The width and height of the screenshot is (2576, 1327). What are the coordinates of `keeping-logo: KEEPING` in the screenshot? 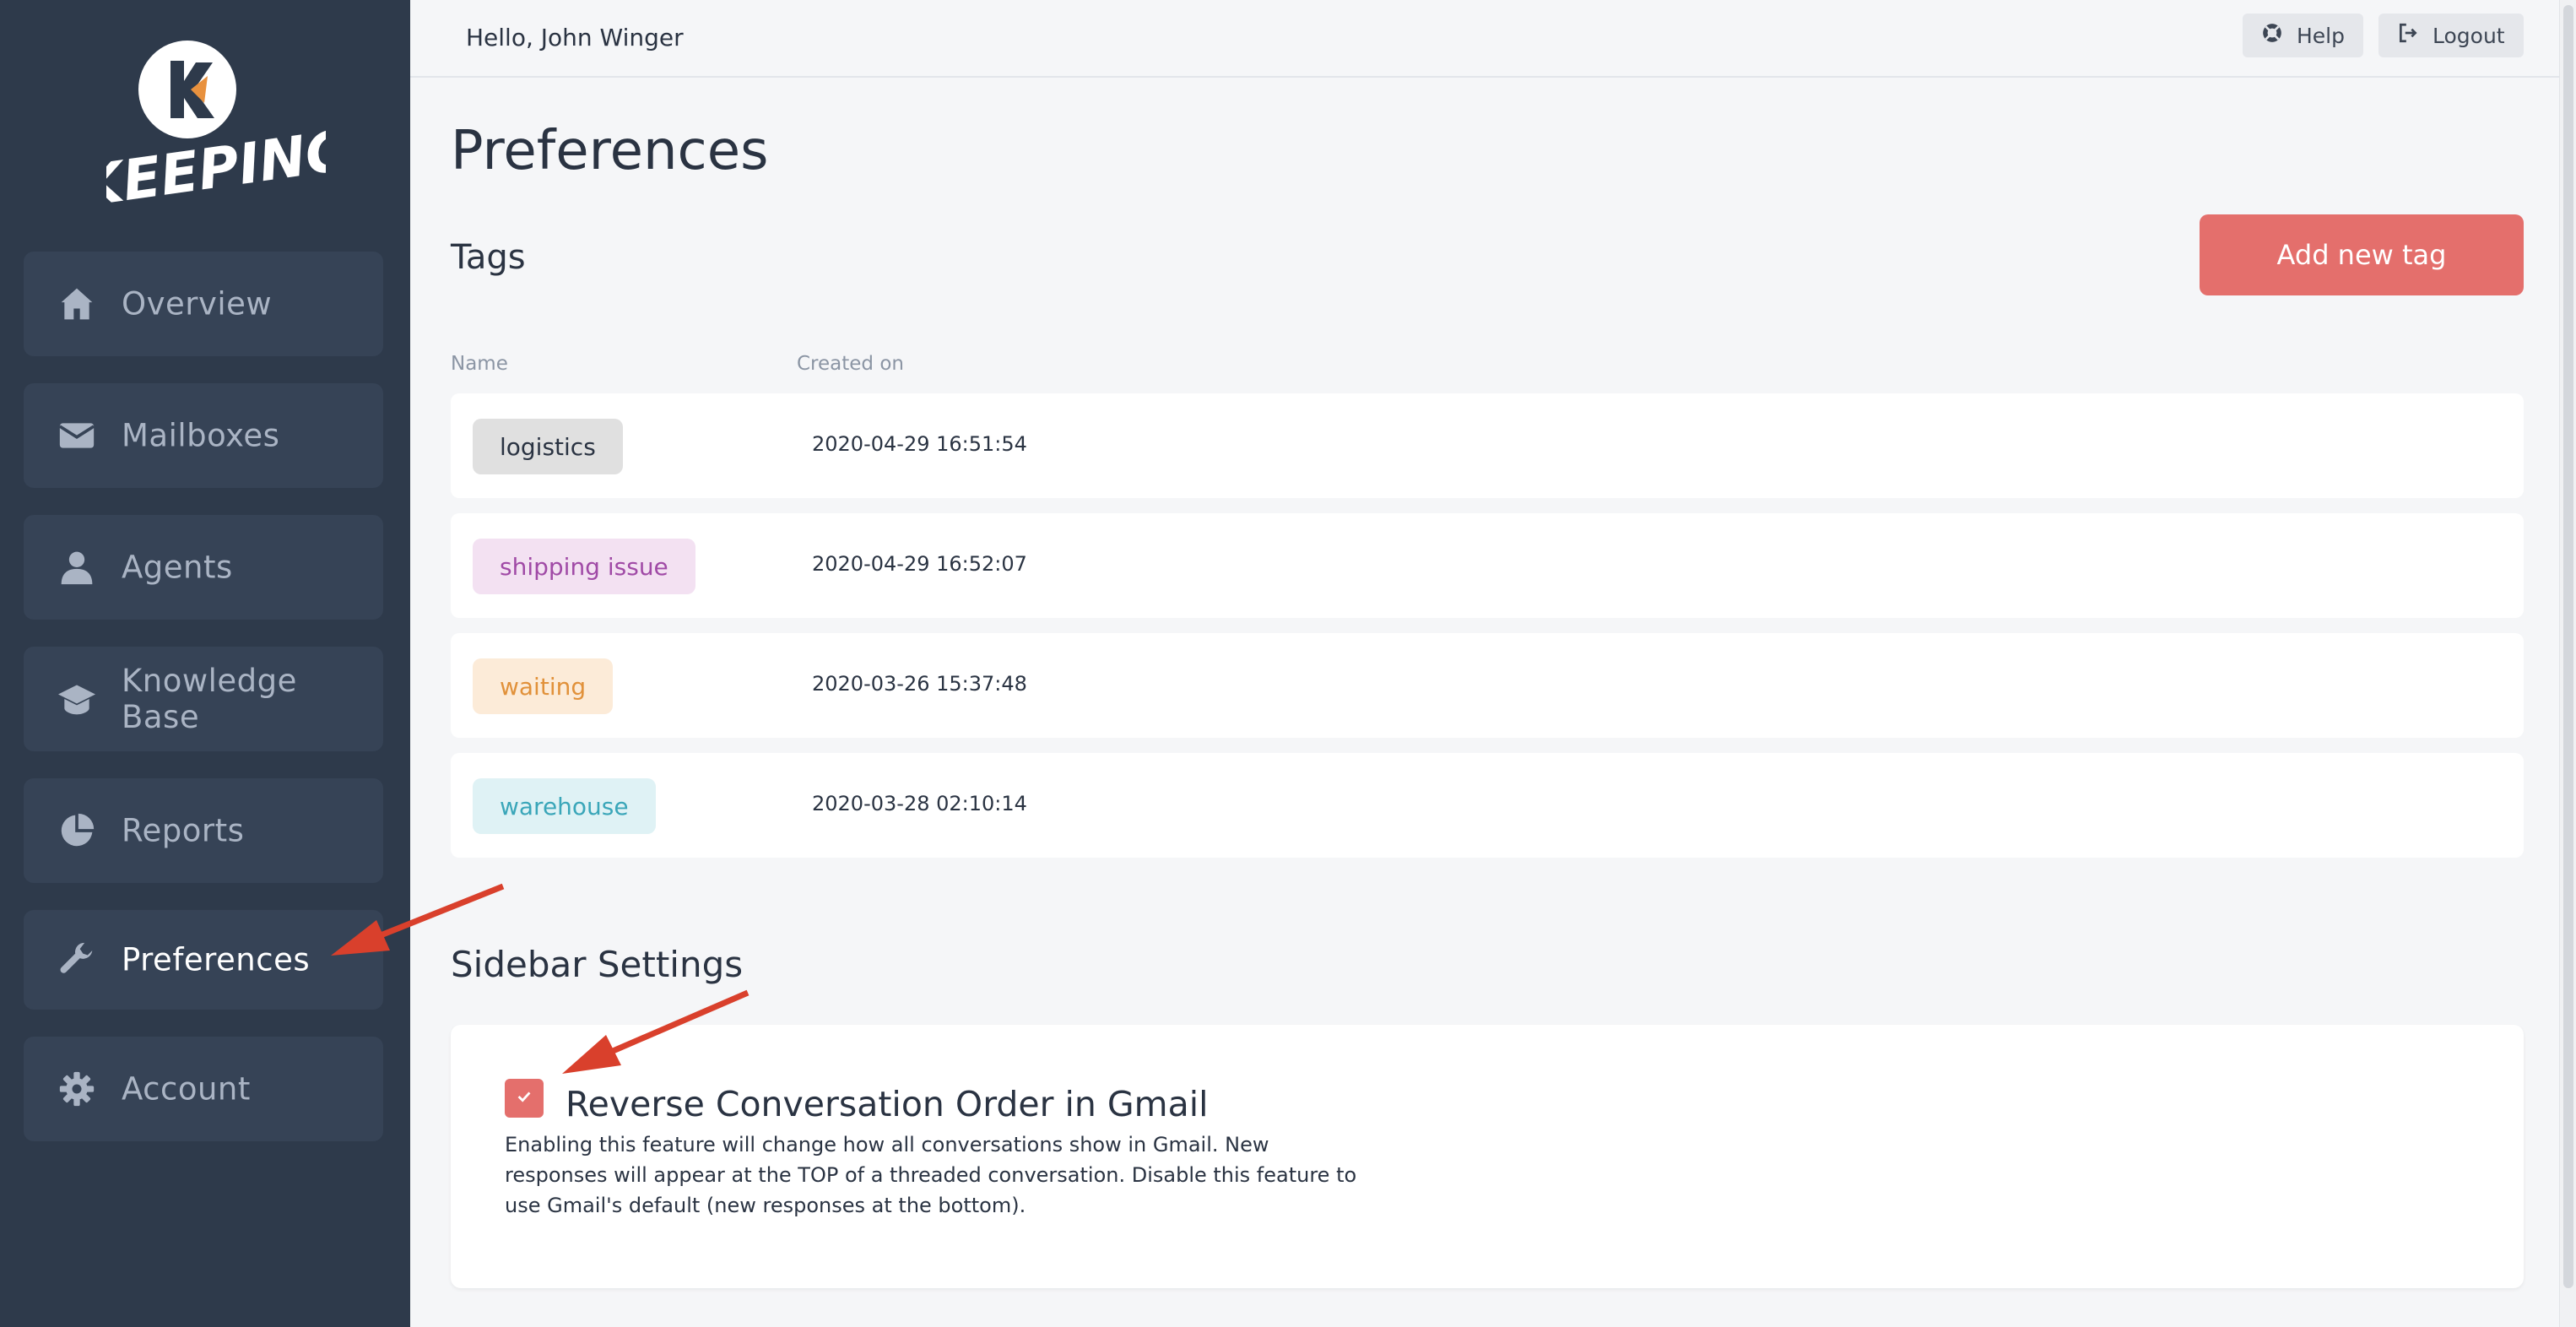 It's located at (215, 128).